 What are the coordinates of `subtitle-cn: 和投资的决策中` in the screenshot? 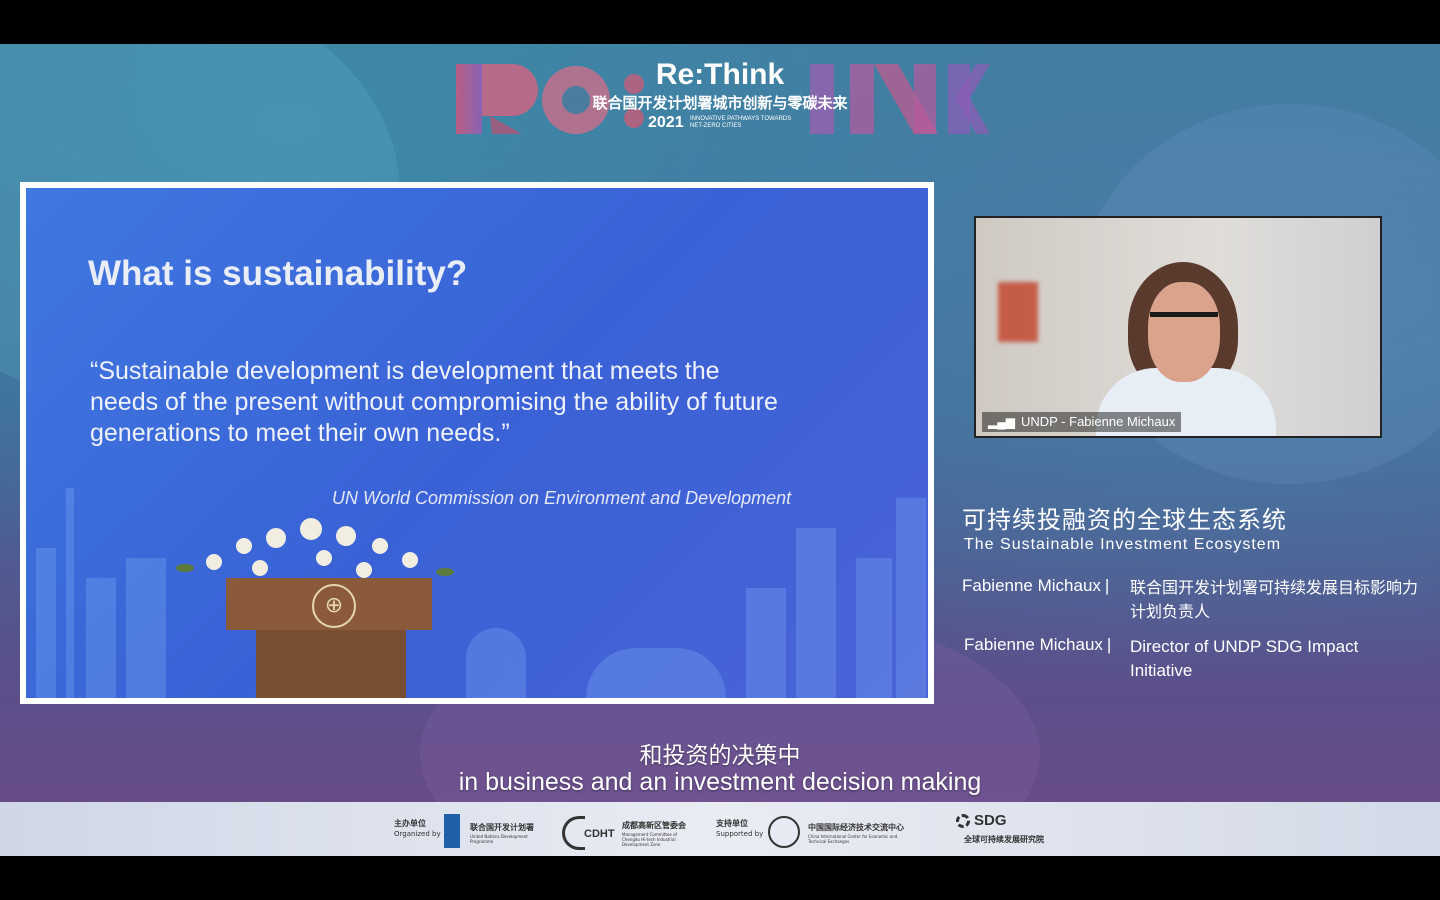 It's located at (720, 756).